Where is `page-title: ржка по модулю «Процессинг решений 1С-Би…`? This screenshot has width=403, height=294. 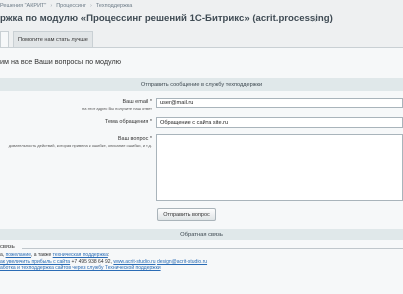 page-title: ржка по модулю «Процессинг решений 1С-Би… is located at coordinates (166, 18).